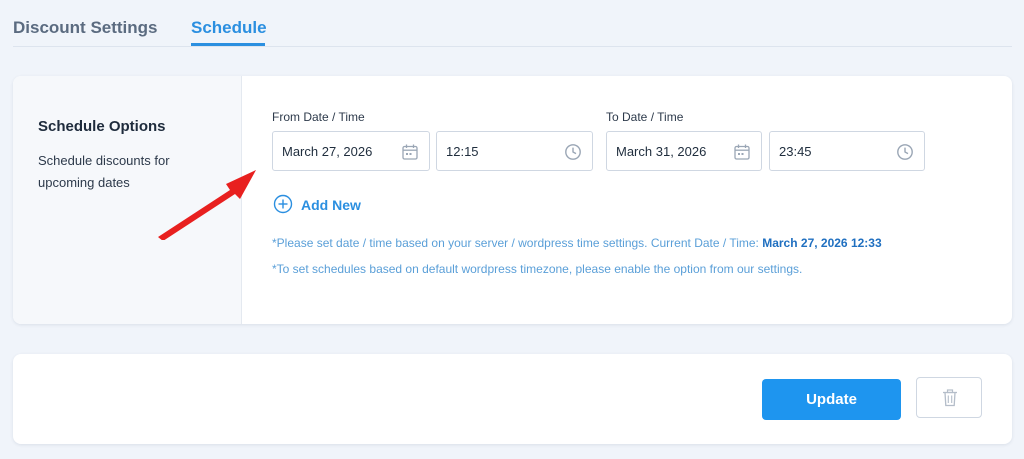 This screenshot has height=459, width=1024. Describe the element at coordinates (102, 126) in the screenshot. I see `section-title: Schedule Options` at that location.